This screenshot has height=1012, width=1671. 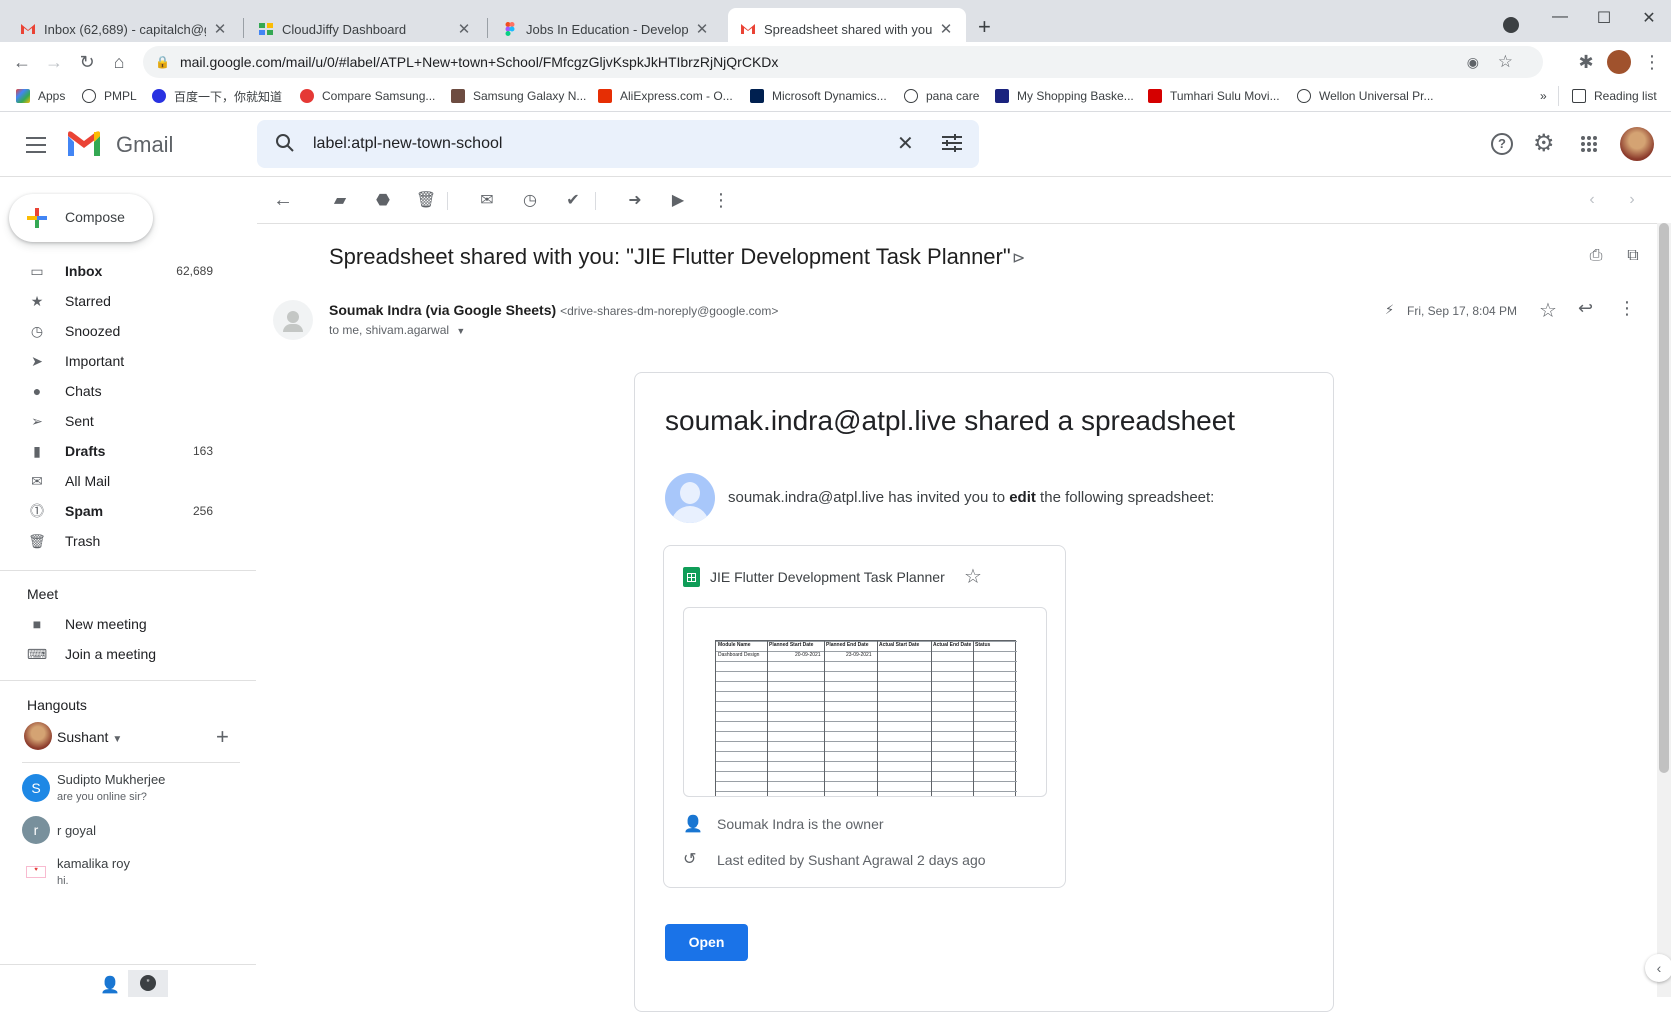 I want to click on meet-new-meeting: ■ New meeting, so click(x=128, y=624).